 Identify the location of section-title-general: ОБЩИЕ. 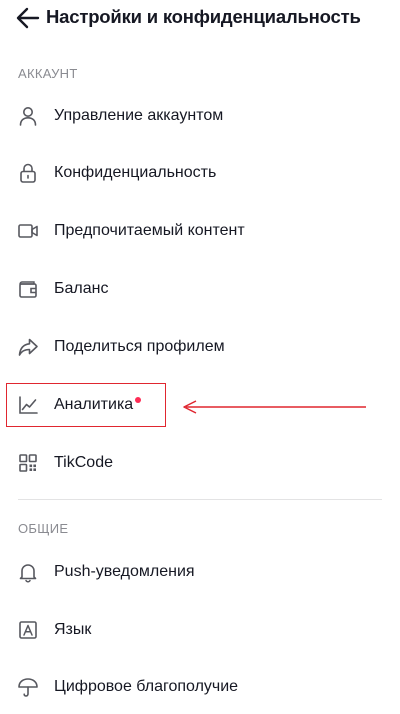
(43, 528).